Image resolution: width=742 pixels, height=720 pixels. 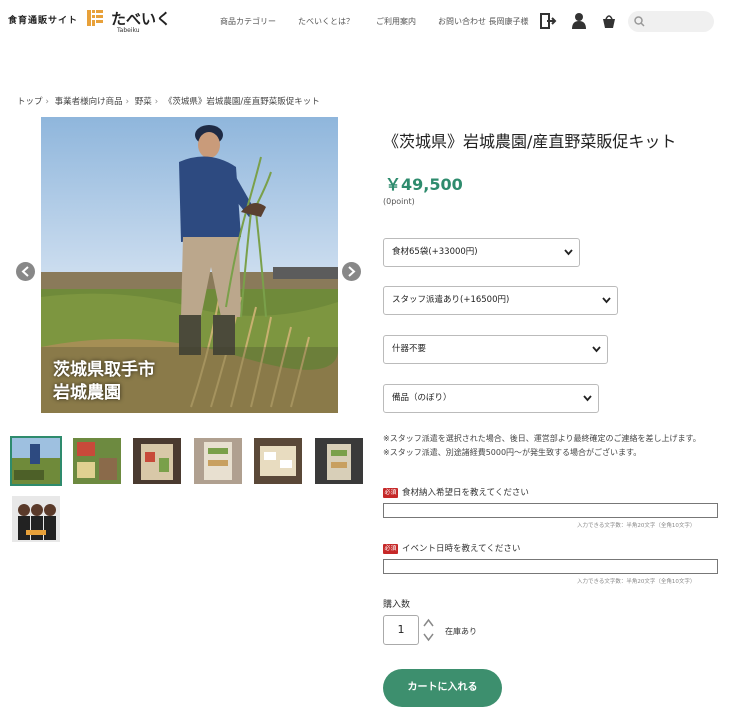 What do you see at coordinates (465, 493) in the screenshot?
I see `delivery-date-label-text: 食材納入希望日を教えてください` at bounding box center [465, 493].